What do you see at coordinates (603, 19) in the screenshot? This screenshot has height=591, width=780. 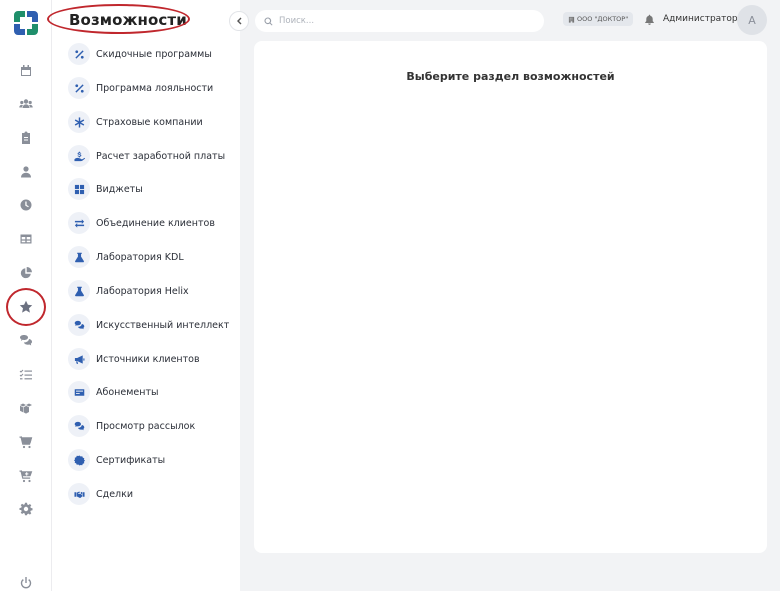 I see `org-name: ООО "ДОКТОР"` at bounding box center [603, 19].